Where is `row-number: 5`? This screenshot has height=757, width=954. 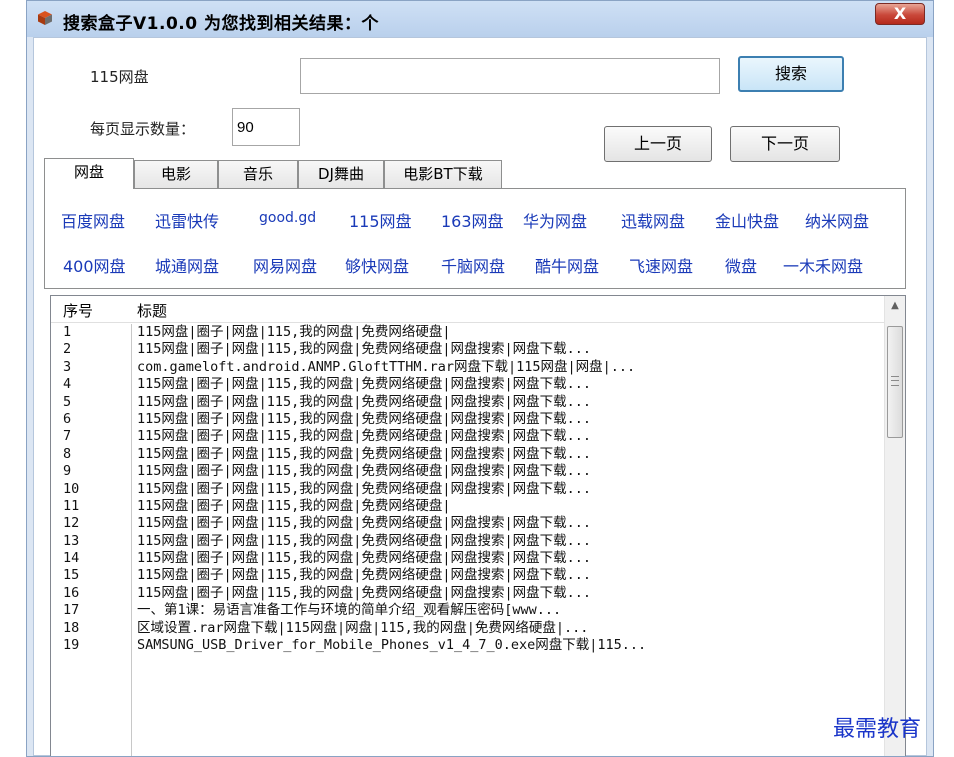
row-number: 5 is located at coordinates (67, 401).